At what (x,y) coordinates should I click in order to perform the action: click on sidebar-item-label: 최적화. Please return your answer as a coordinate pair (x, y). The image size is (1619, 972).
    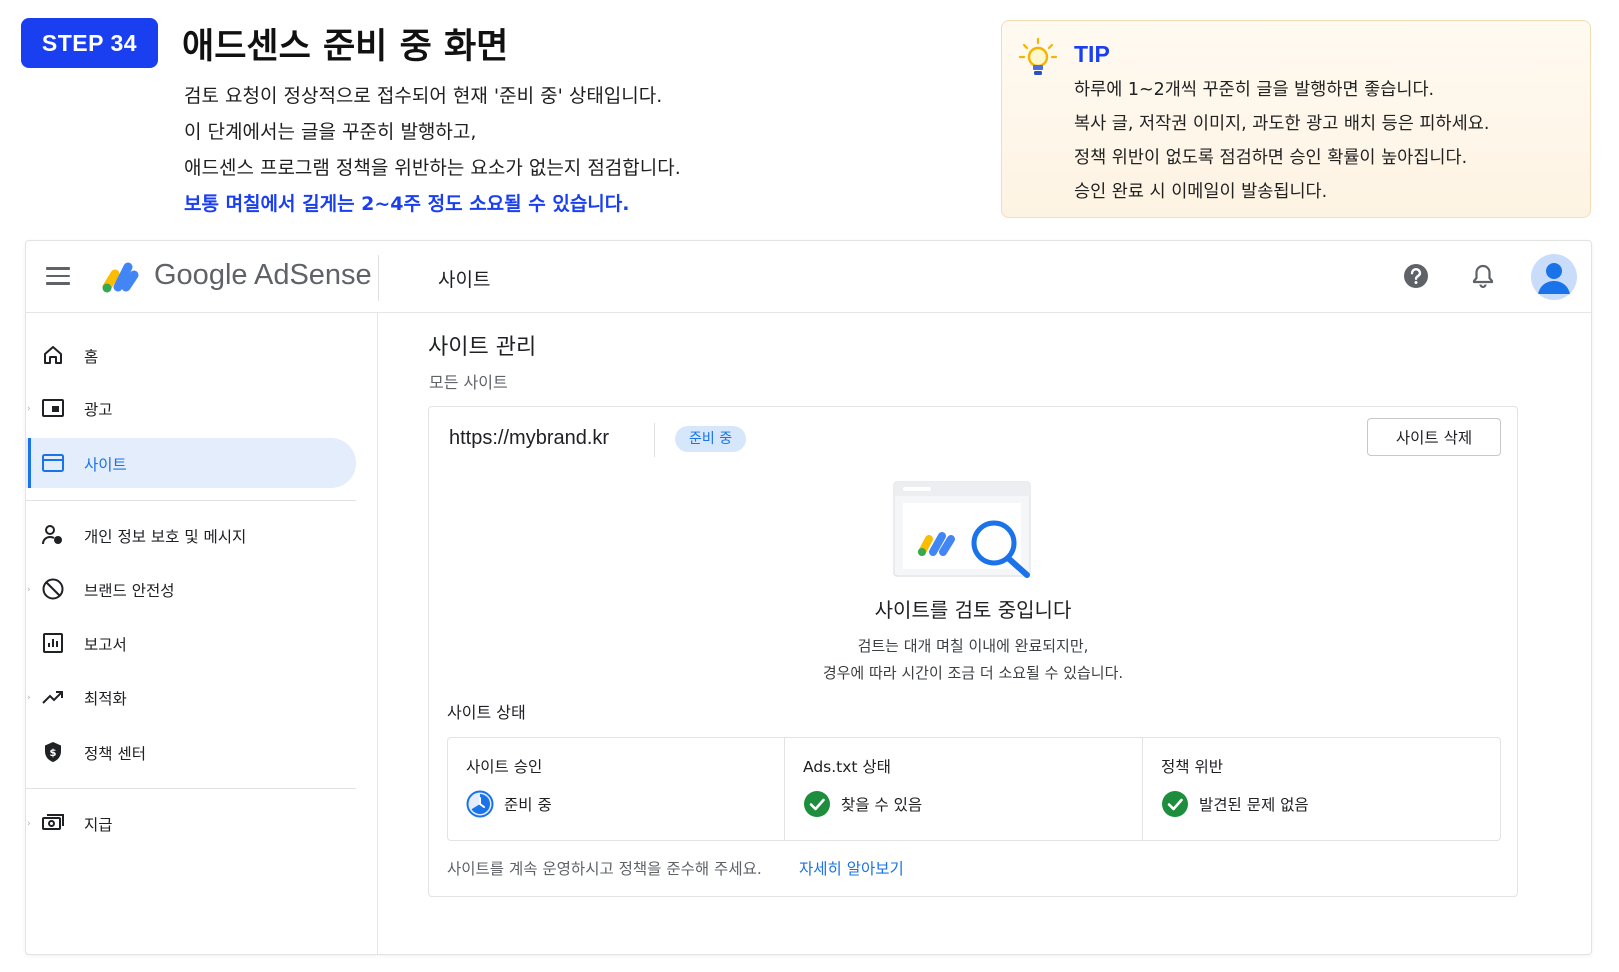
    Looking at the image, I should click on (105, 699).